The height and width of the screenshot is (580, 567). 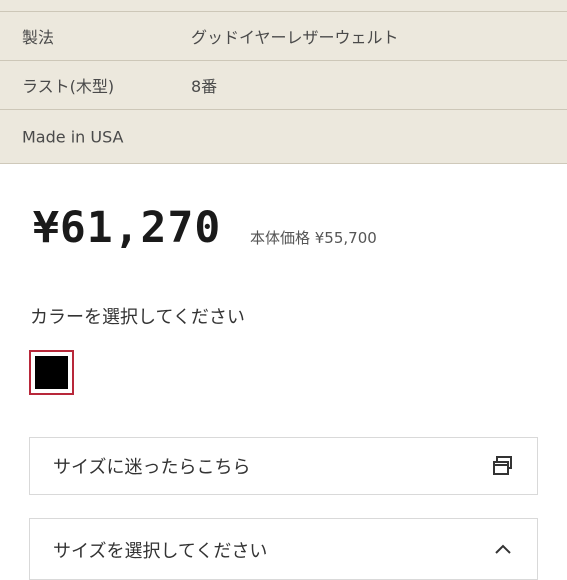 I want to click on spec-value: 8番, so click(x=204, y=86).